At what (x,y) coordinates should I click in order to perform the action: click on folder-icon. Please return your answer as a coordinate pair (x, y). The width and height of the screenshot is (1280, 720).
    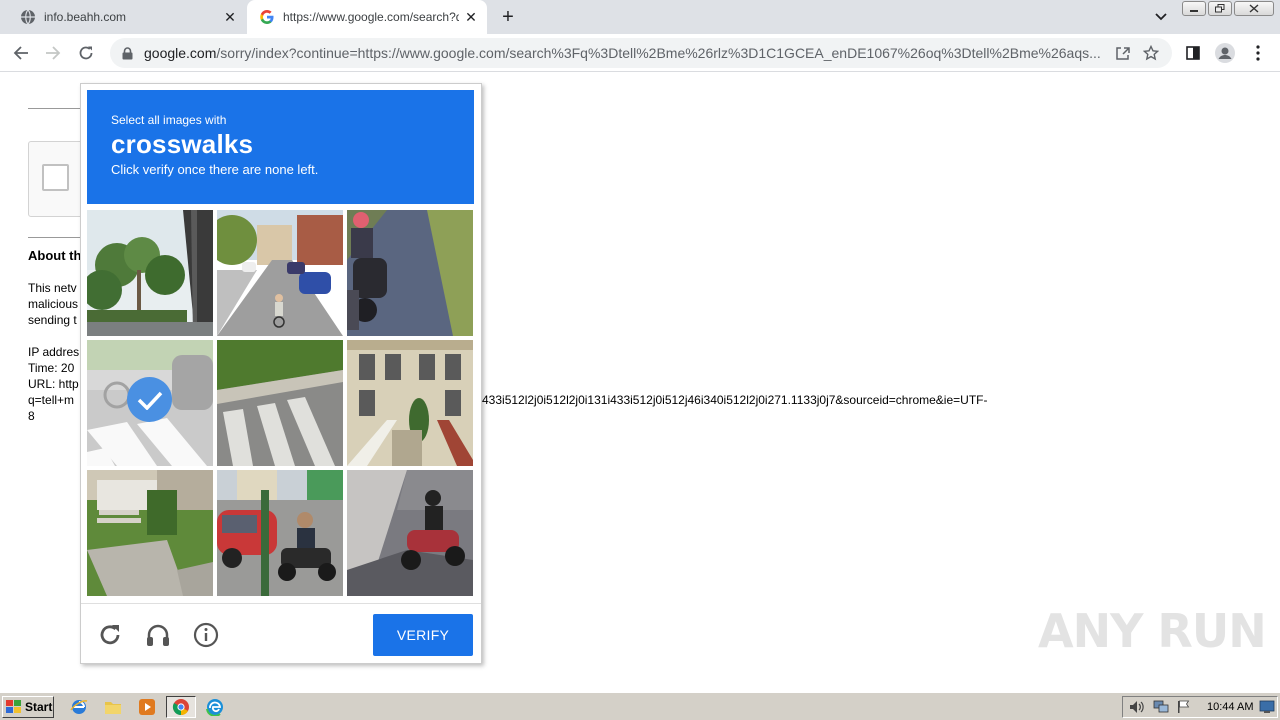
    Looking at the image, I should click on (113, 707).